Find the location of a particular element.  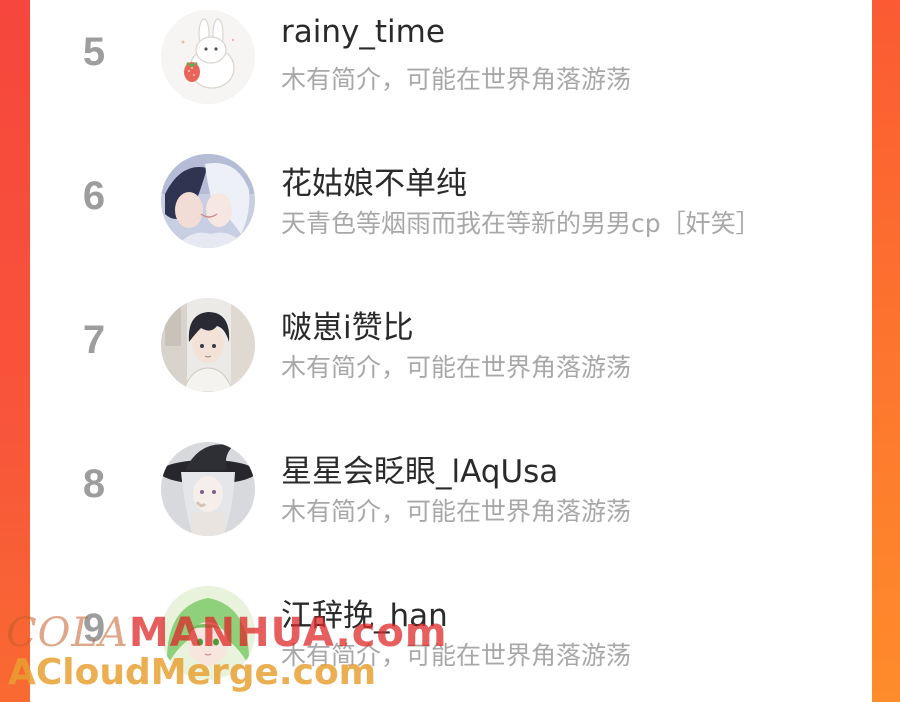

user-bio: 天青色等烟雨而我在等新的男男cp［奸笑］ is located at coordinates (521, 223).